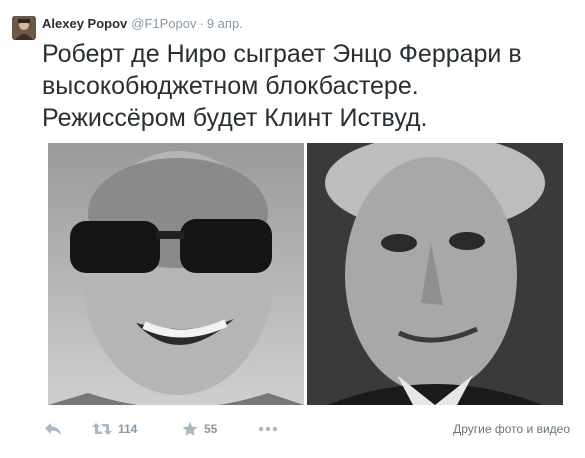 This screenshot has width=585, height=458. I want to click on reply-button, so click(53, 429).